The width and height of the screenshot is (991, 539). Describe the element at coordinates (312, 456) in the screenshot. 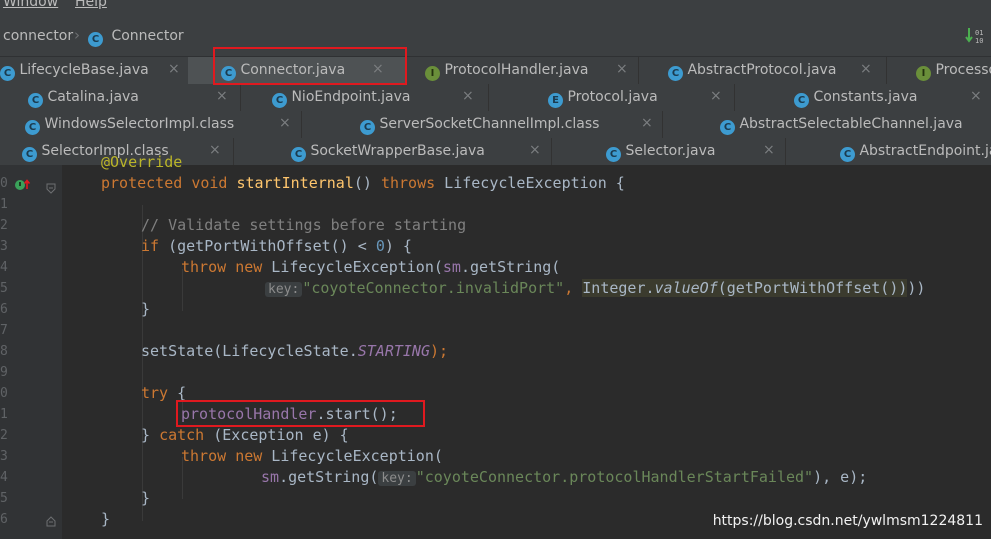

I see `code-line: throw new LifecycleException(` at that location.